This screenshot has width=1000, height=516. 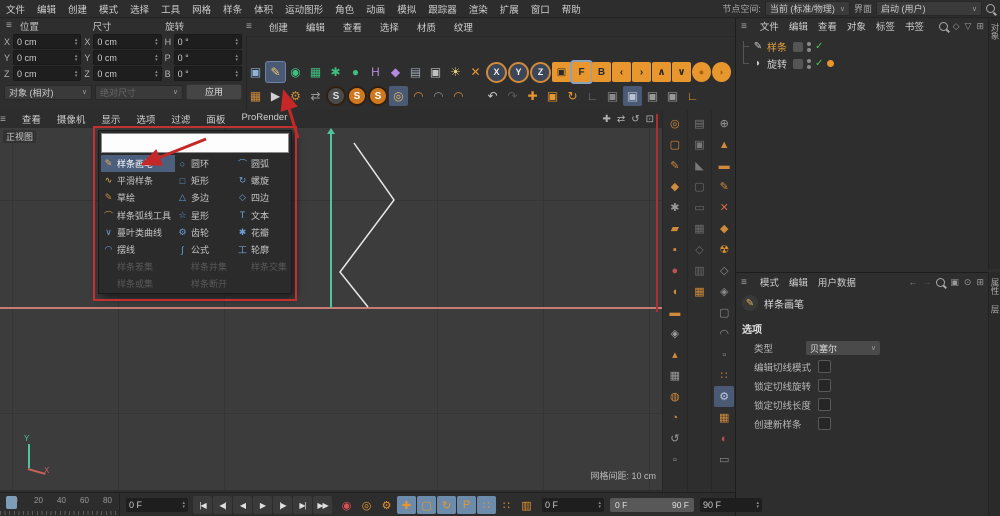 I want to click on tool-icon: ◈, so click(x=675, y=333).